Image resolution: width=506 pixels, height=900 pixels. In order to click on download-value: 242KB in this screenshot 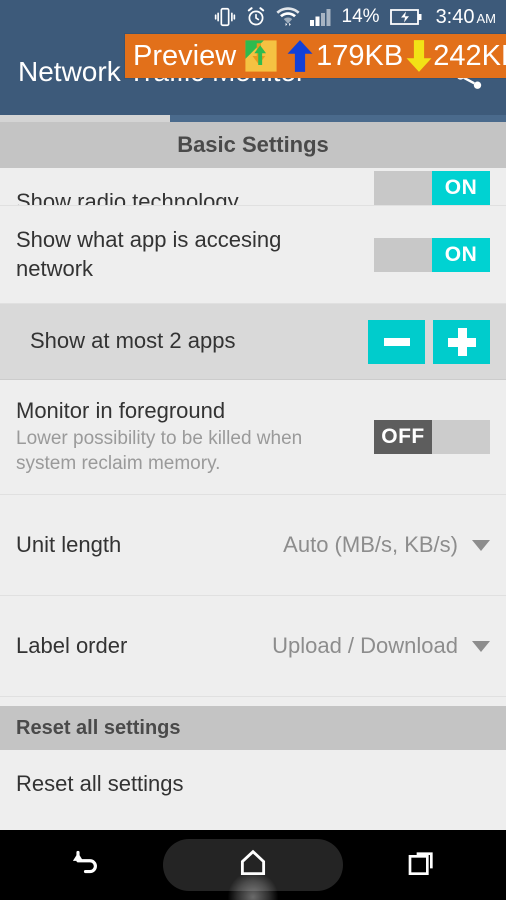, I will do `click(469, 55)`.